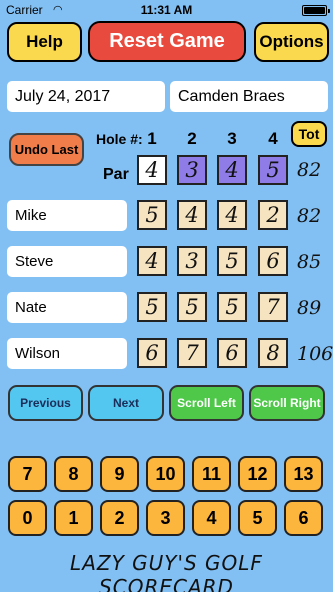  What do you see at coordinates (303, 474) in the screenshot?
I see `keypad-key: 13` at bounding box center [303, 474].